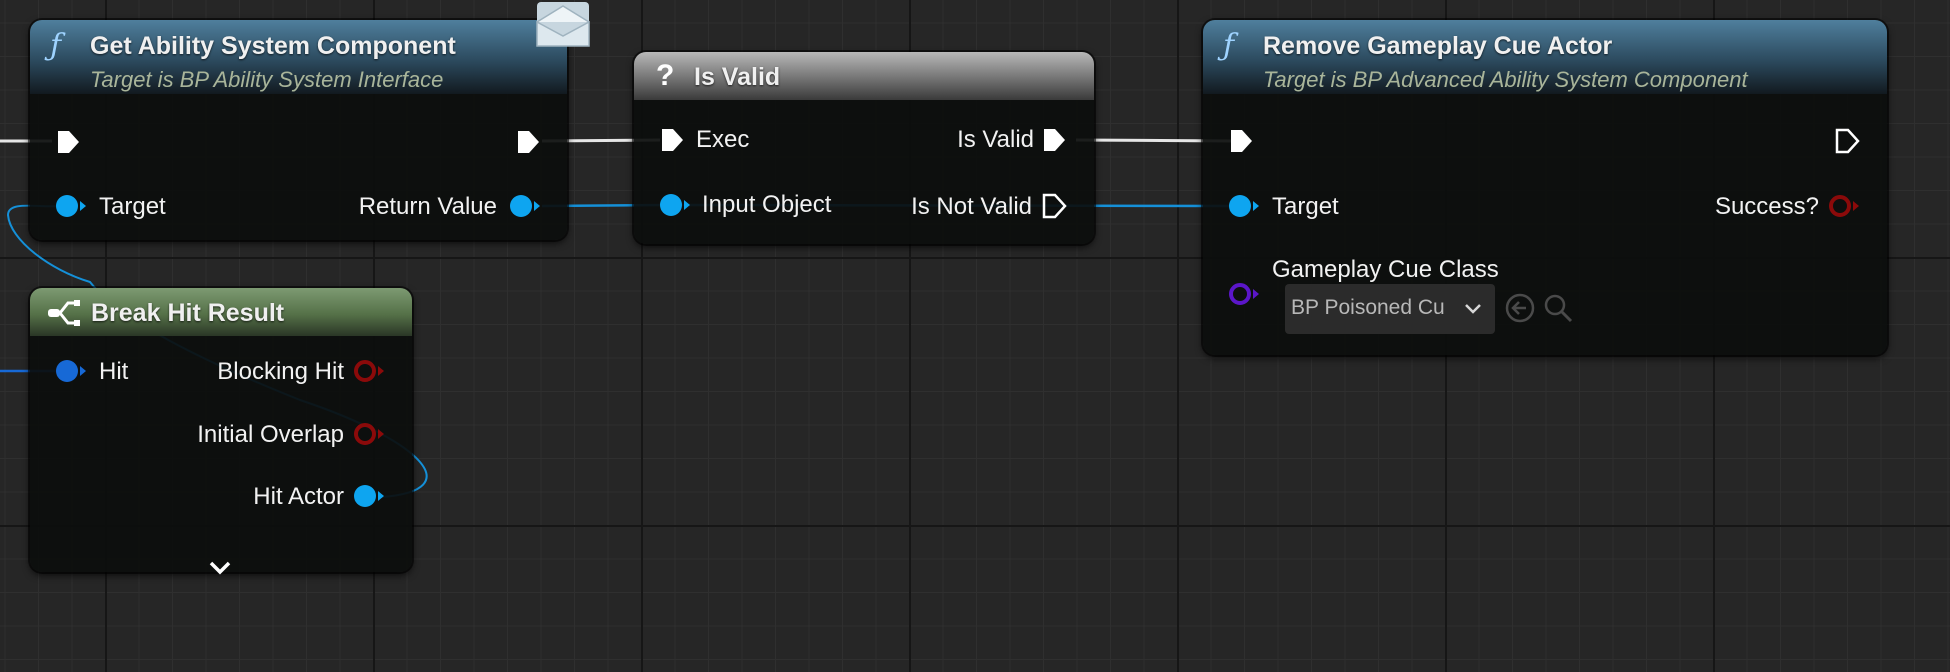  Describe the element at coordinates (267, 79) in the screenshot. I see `node-subtitle: Target is BP Ability System Interface` at that location.